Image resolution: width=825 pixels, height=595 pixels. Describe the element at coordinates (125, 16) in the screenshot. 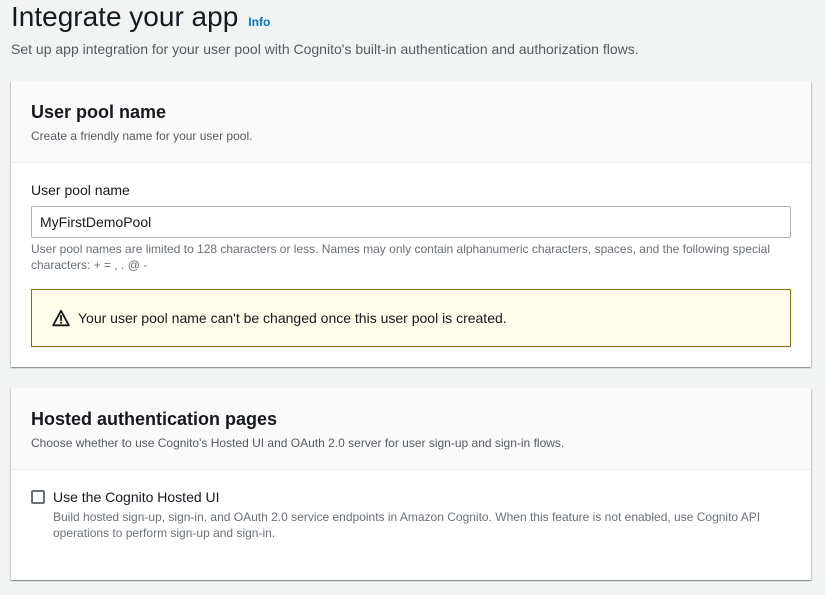

I see `page-title: Integrate your app` at that location.